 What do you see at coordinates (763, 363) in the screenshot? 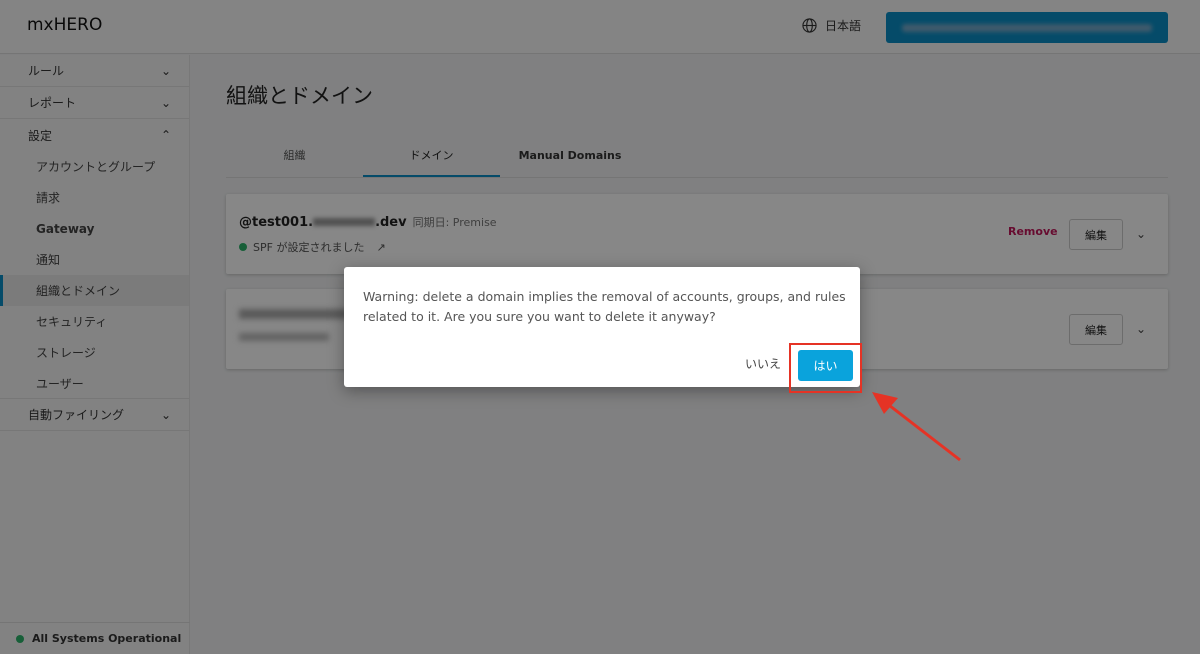
I see `no-button: いいえ` at bounding box center [763, 363].